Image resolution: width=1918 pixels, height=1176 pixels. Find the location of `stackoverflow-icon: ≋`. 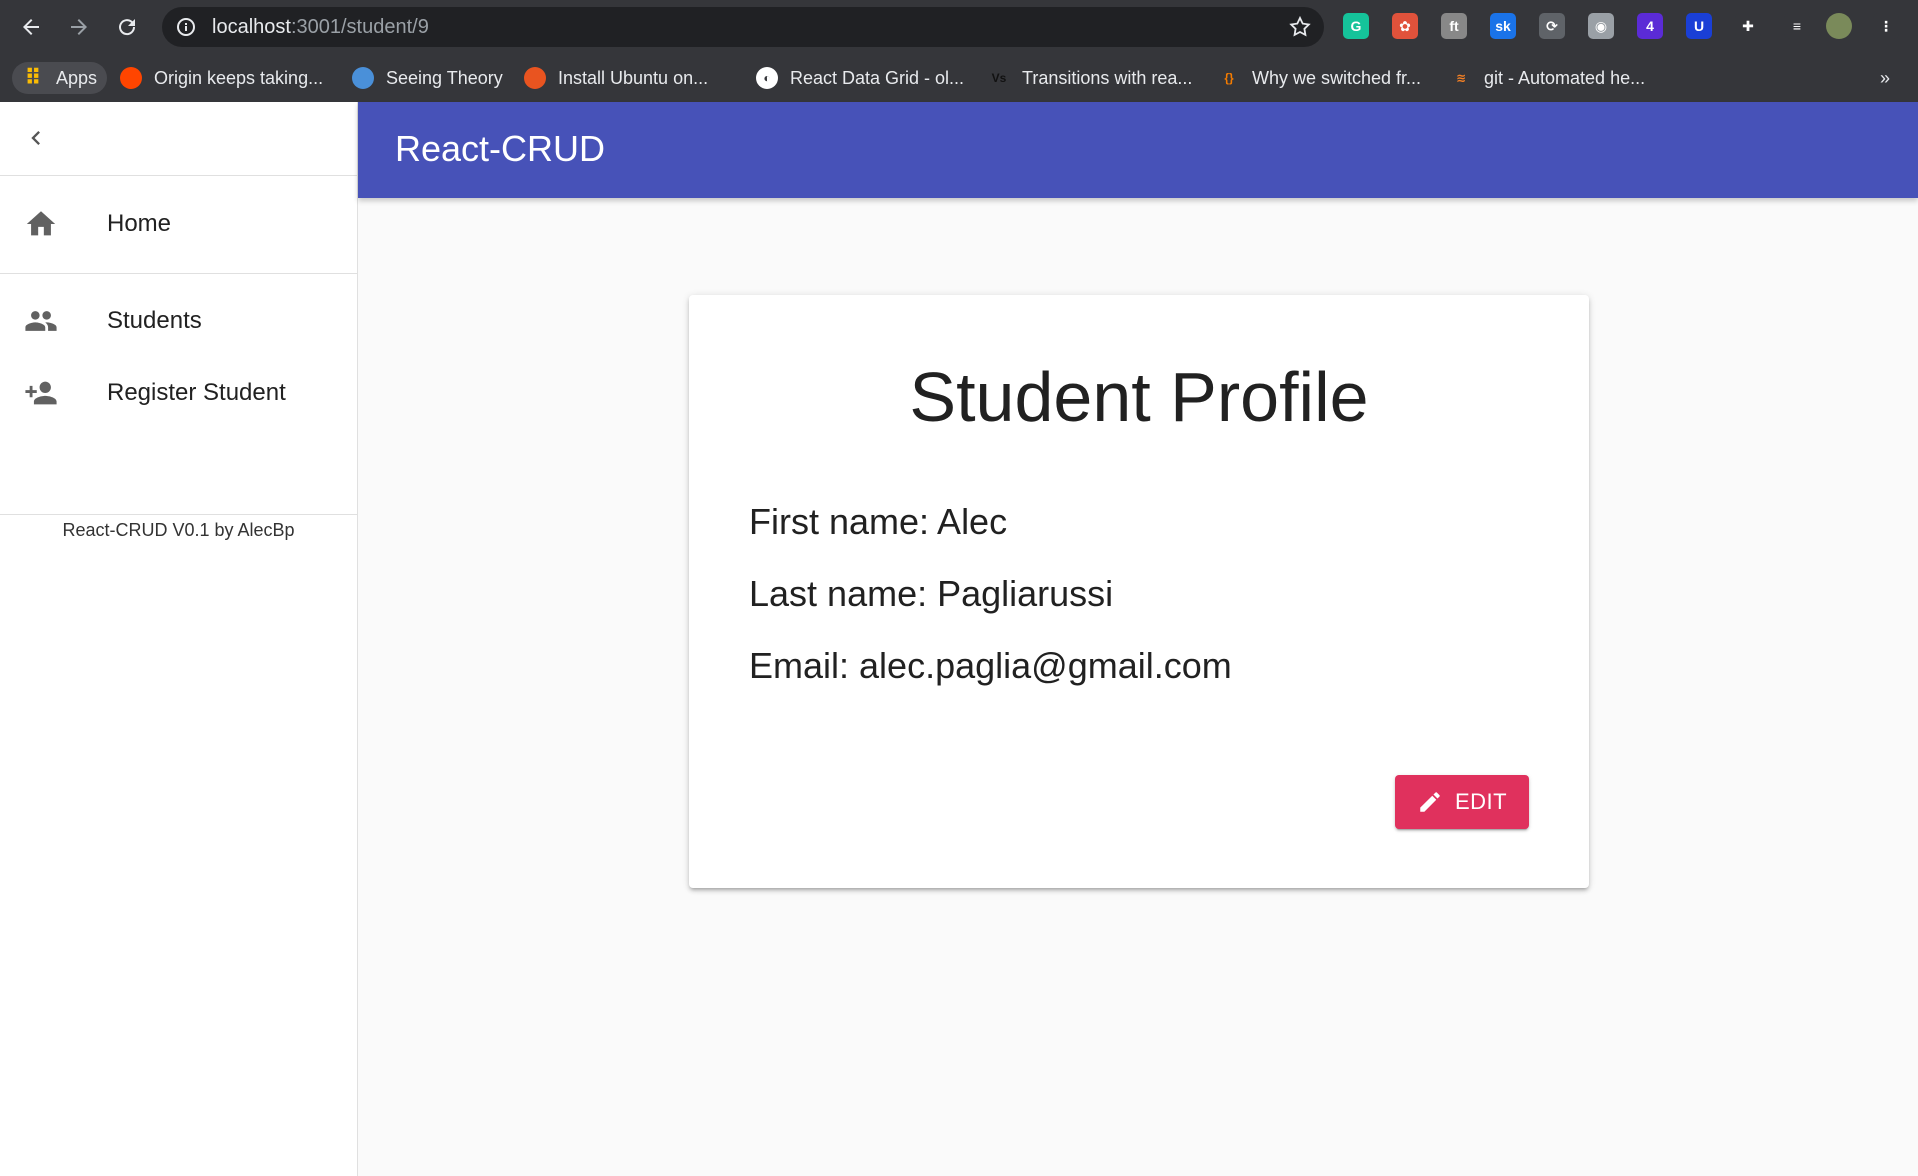

stackoverflow-icon: ≋ is located at coordinates (1461, 78).